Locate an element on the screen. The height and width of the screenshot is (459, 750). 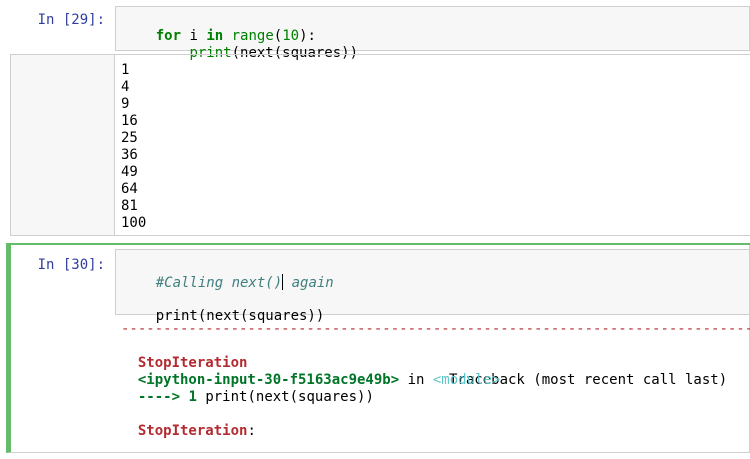
selection-border-top is located at coordinates (378, 244).